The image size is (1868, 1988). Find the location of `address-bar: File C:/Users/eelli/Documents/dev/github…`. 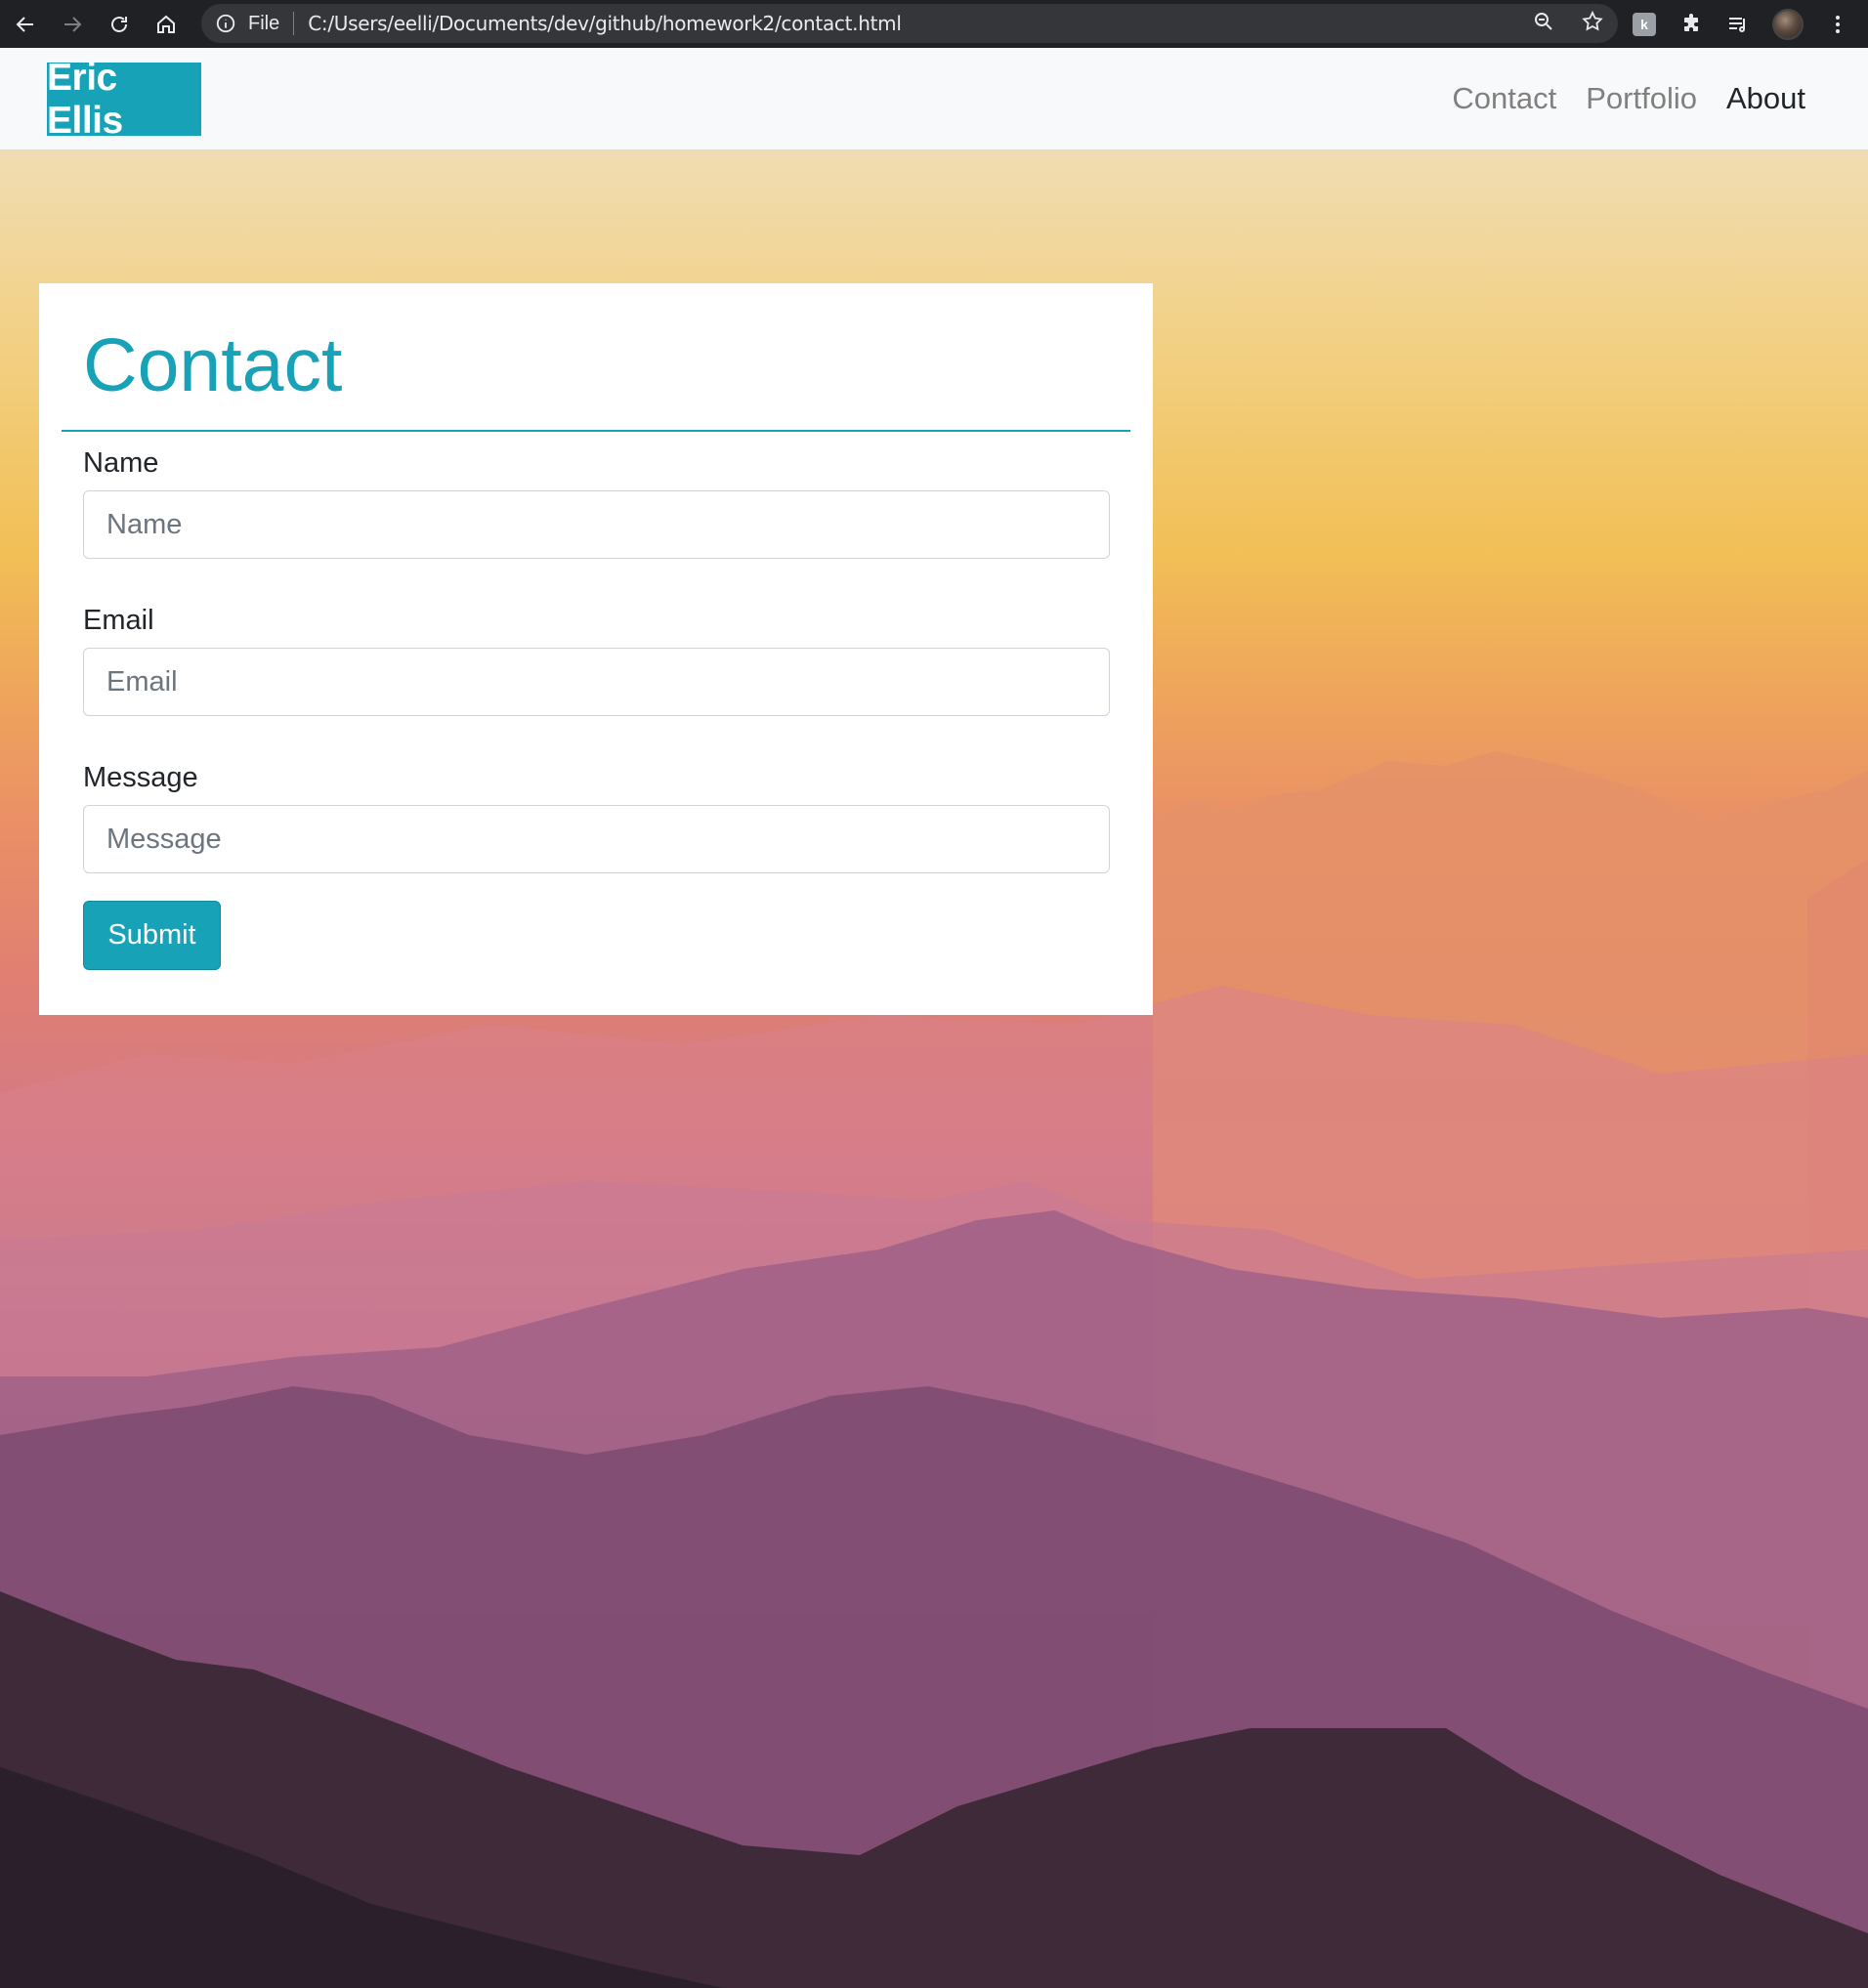

address-bar: File C:/Users/eelli/Documents/dev/github… is located at coordinates (909, 23).